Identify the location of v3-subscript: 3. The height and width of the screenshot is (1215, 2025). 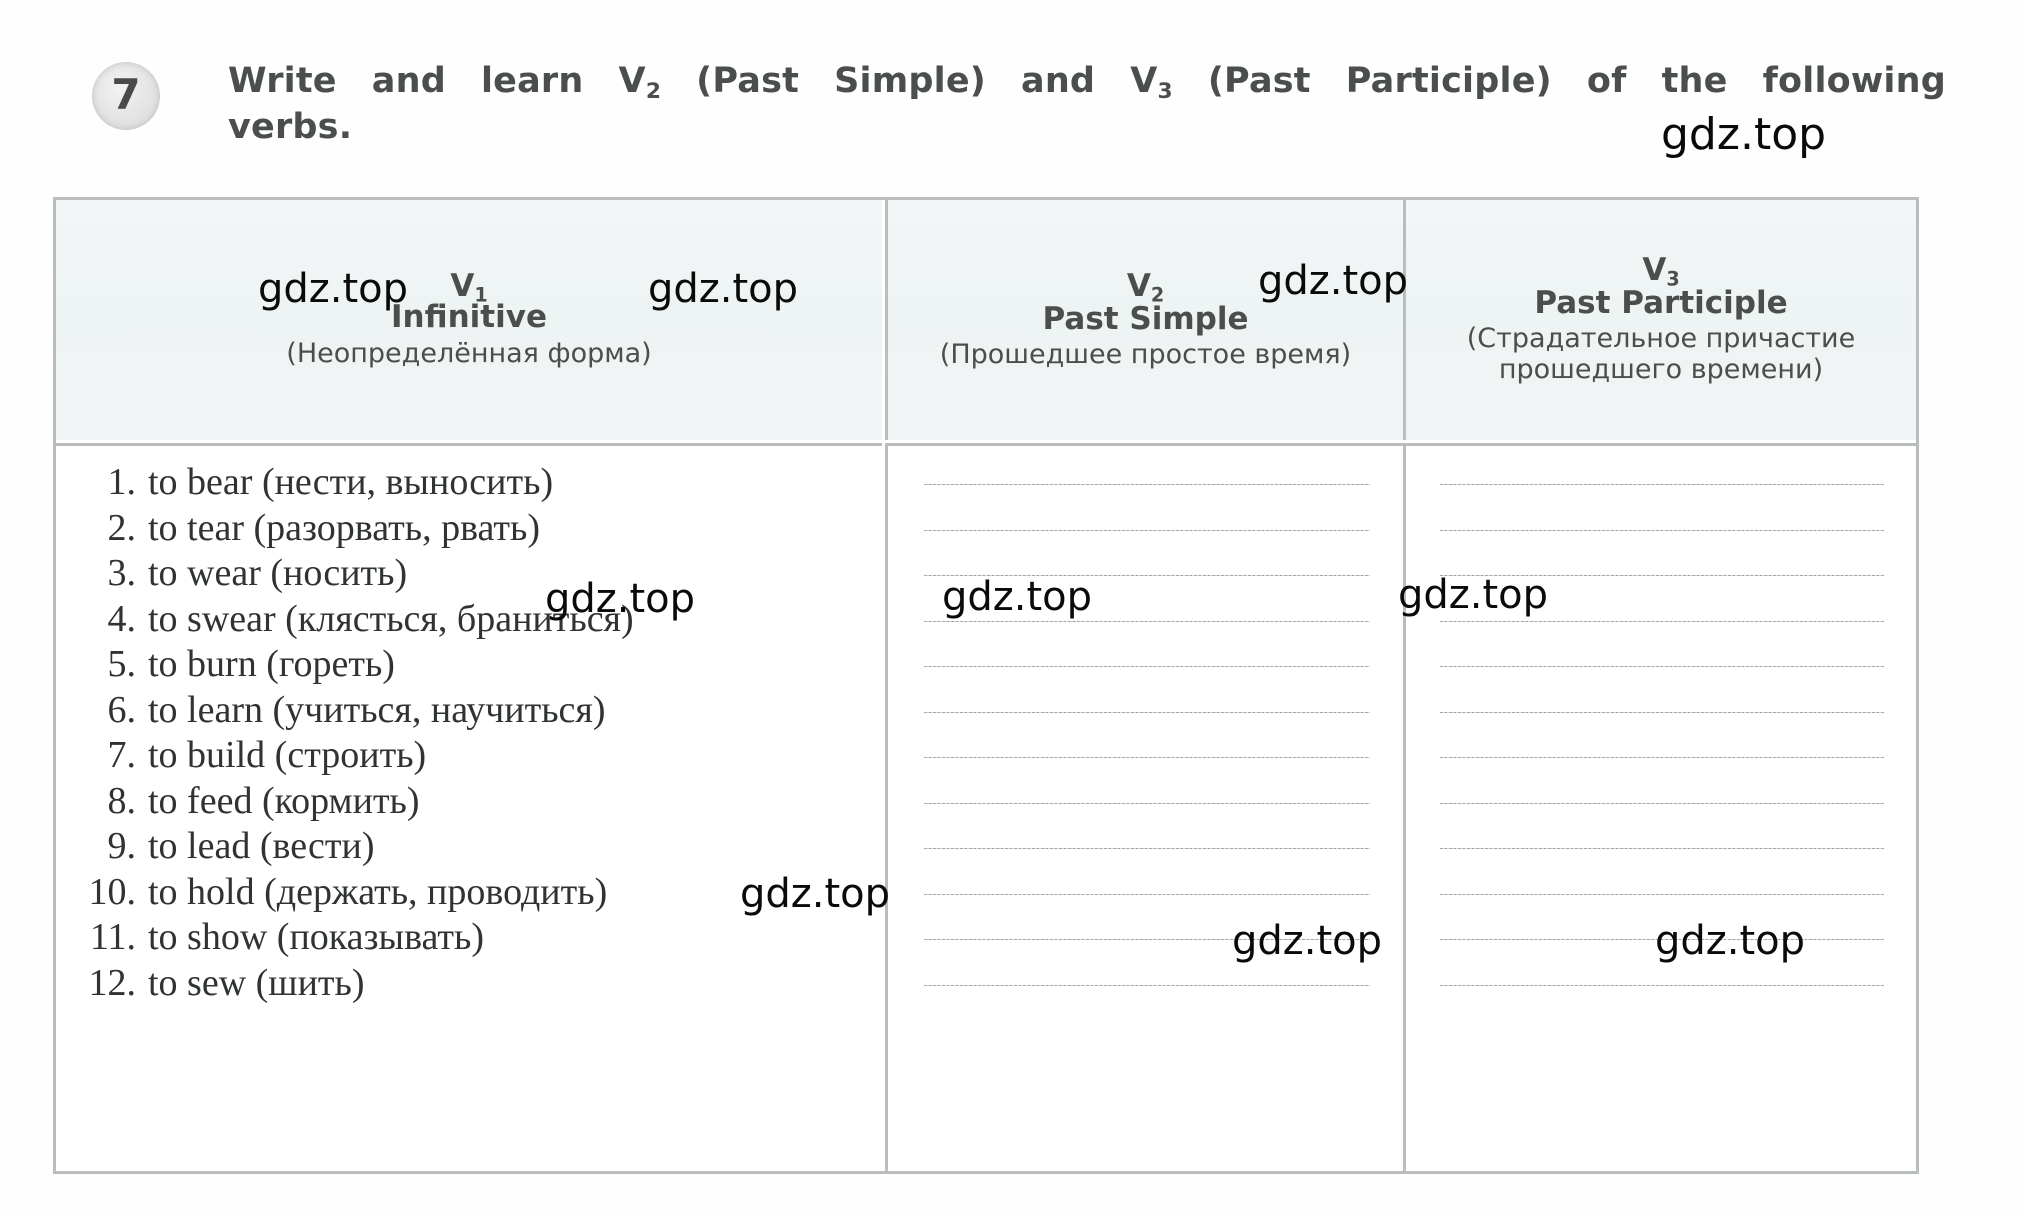
(1165, 92).